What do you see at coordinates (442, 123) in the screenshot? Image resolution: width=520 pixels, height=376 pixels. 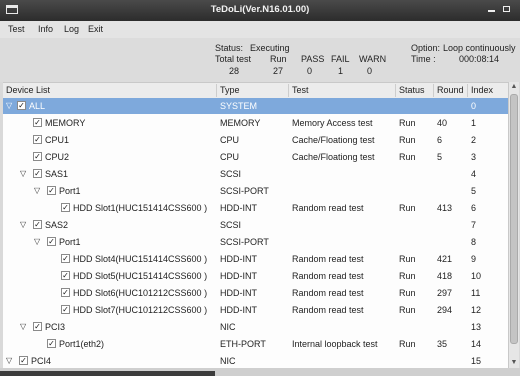 I see `round-count: 40` at bounding box center [442, 123].